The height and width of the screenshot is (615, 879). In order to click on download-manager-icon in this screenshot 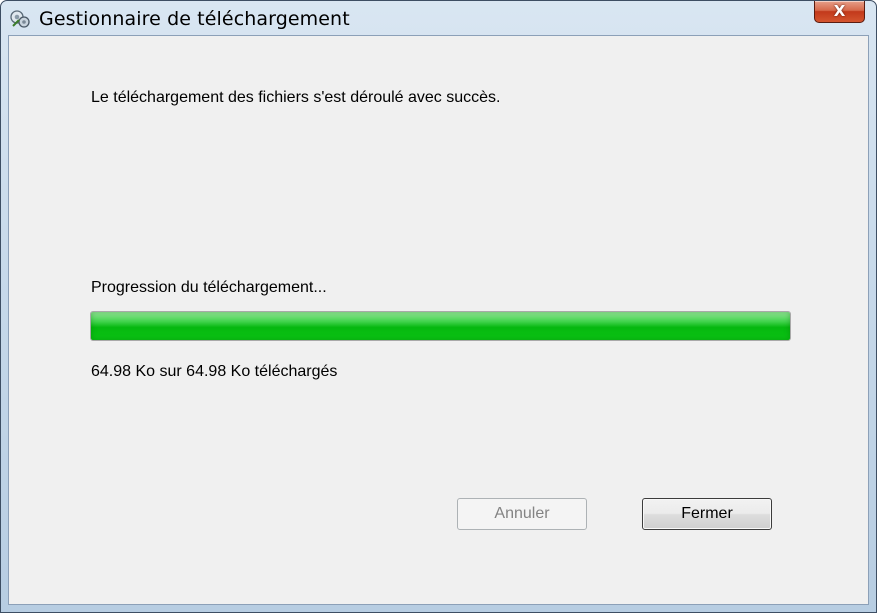, I will do `click(20, 19)`.